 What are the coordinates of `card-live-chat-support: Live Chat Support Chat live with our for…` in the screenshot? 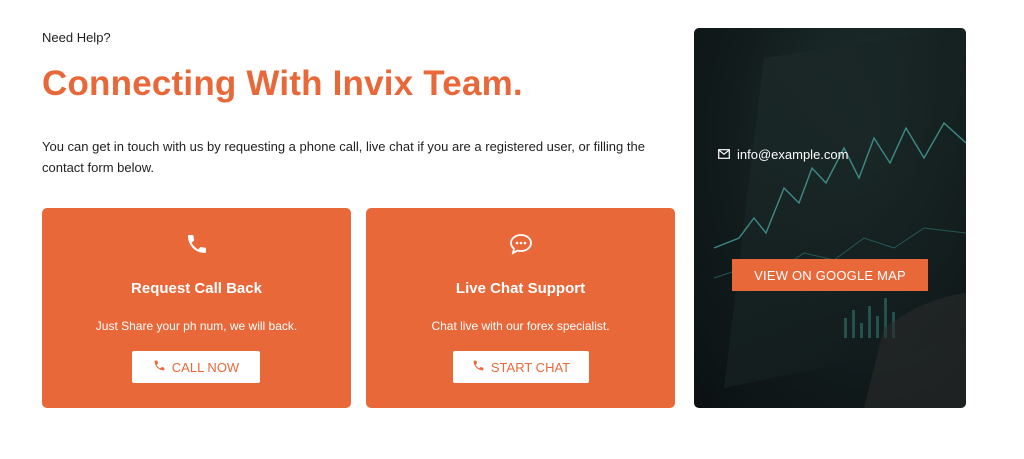 It's located at (520, 308).